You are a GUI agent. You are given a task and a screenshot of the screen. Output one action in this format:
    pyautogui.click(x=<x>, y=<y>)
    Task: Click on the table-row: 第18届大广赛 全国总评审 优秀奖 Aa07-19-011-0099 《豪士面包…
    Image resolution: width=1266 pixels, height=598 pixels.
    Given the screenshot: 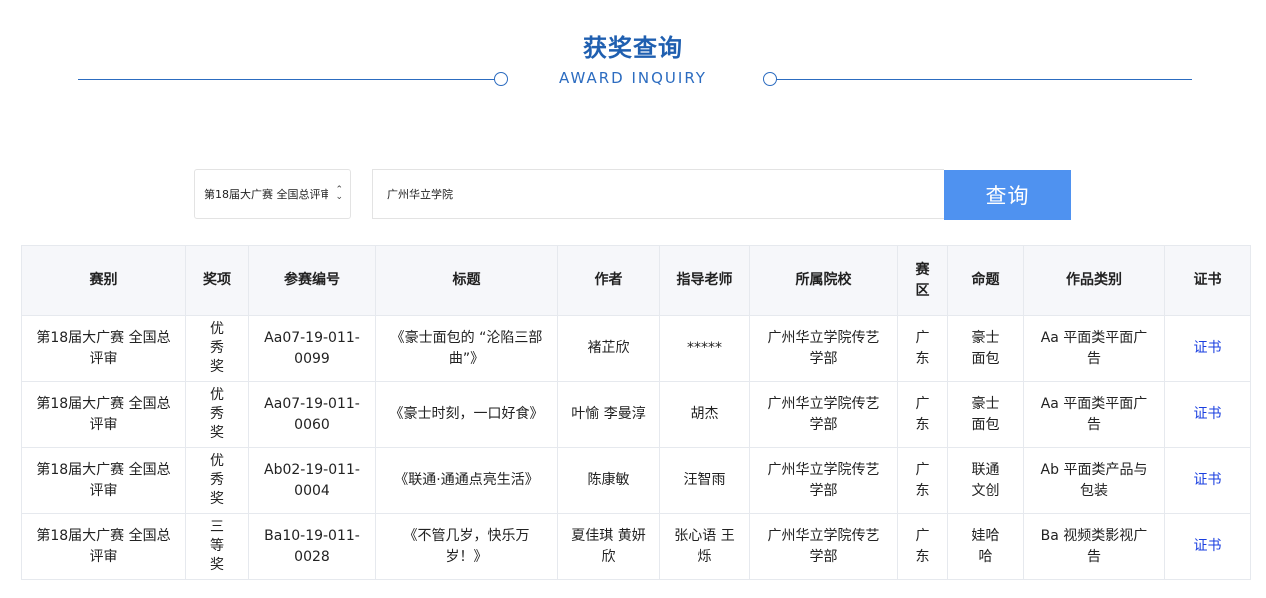 What is the action you would take?
    pyautogui.click(x=636, y=348)
    